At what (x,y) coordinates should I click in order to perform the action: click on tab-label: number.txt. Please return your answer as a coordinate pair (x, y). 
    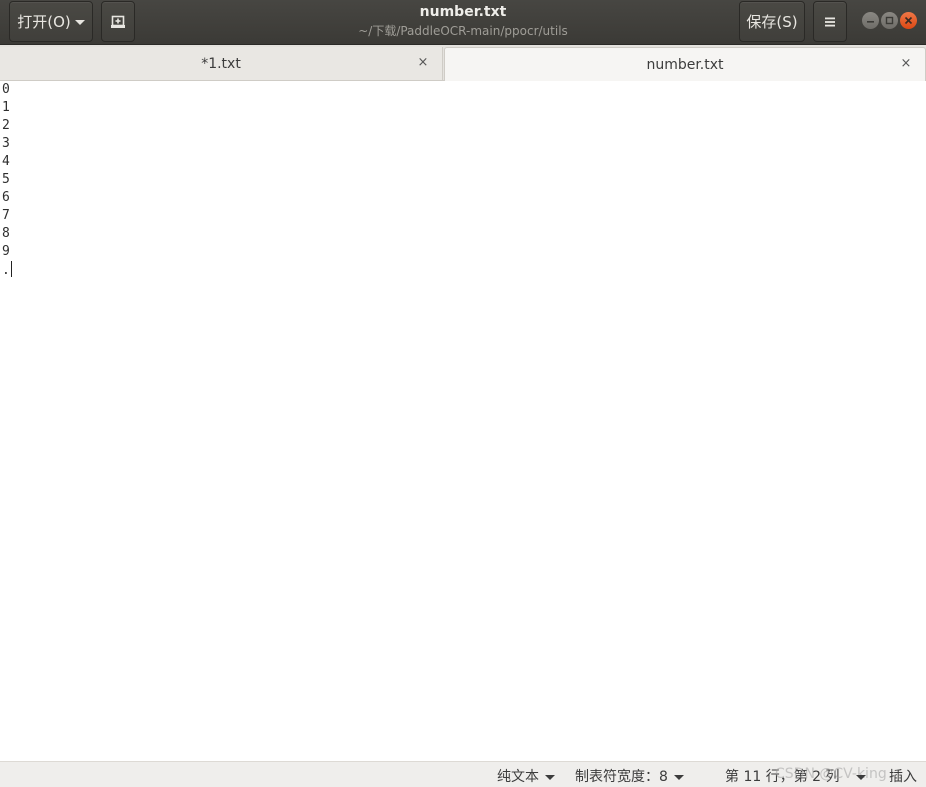
    Looking at the image, I should click on (685, 64).